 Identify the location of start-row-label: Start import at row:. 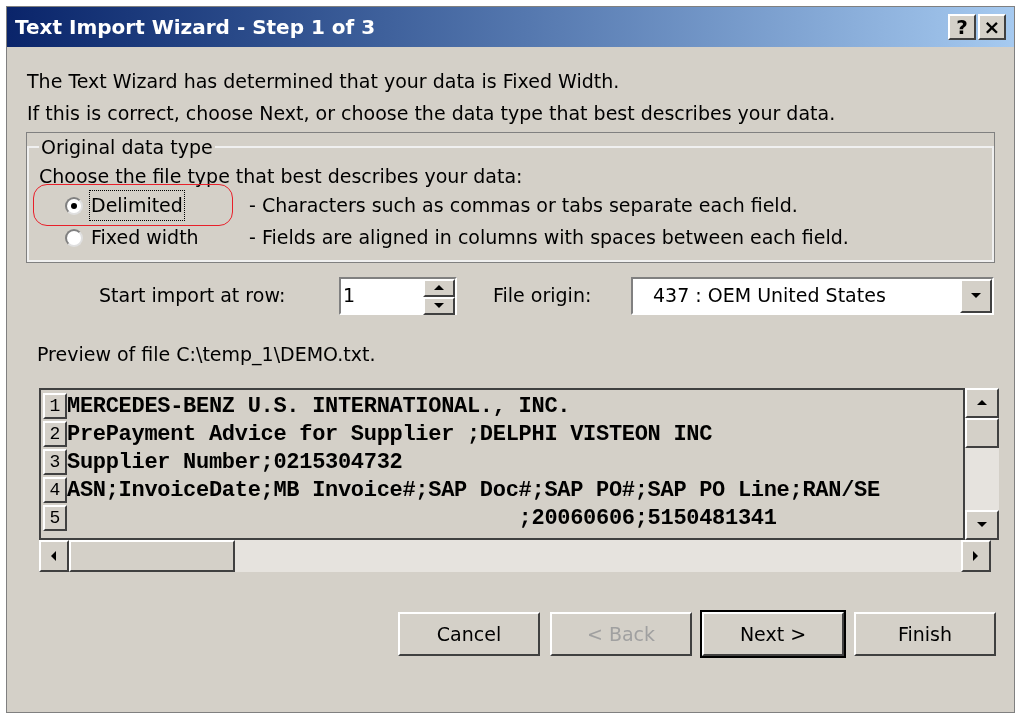
(193, 296).